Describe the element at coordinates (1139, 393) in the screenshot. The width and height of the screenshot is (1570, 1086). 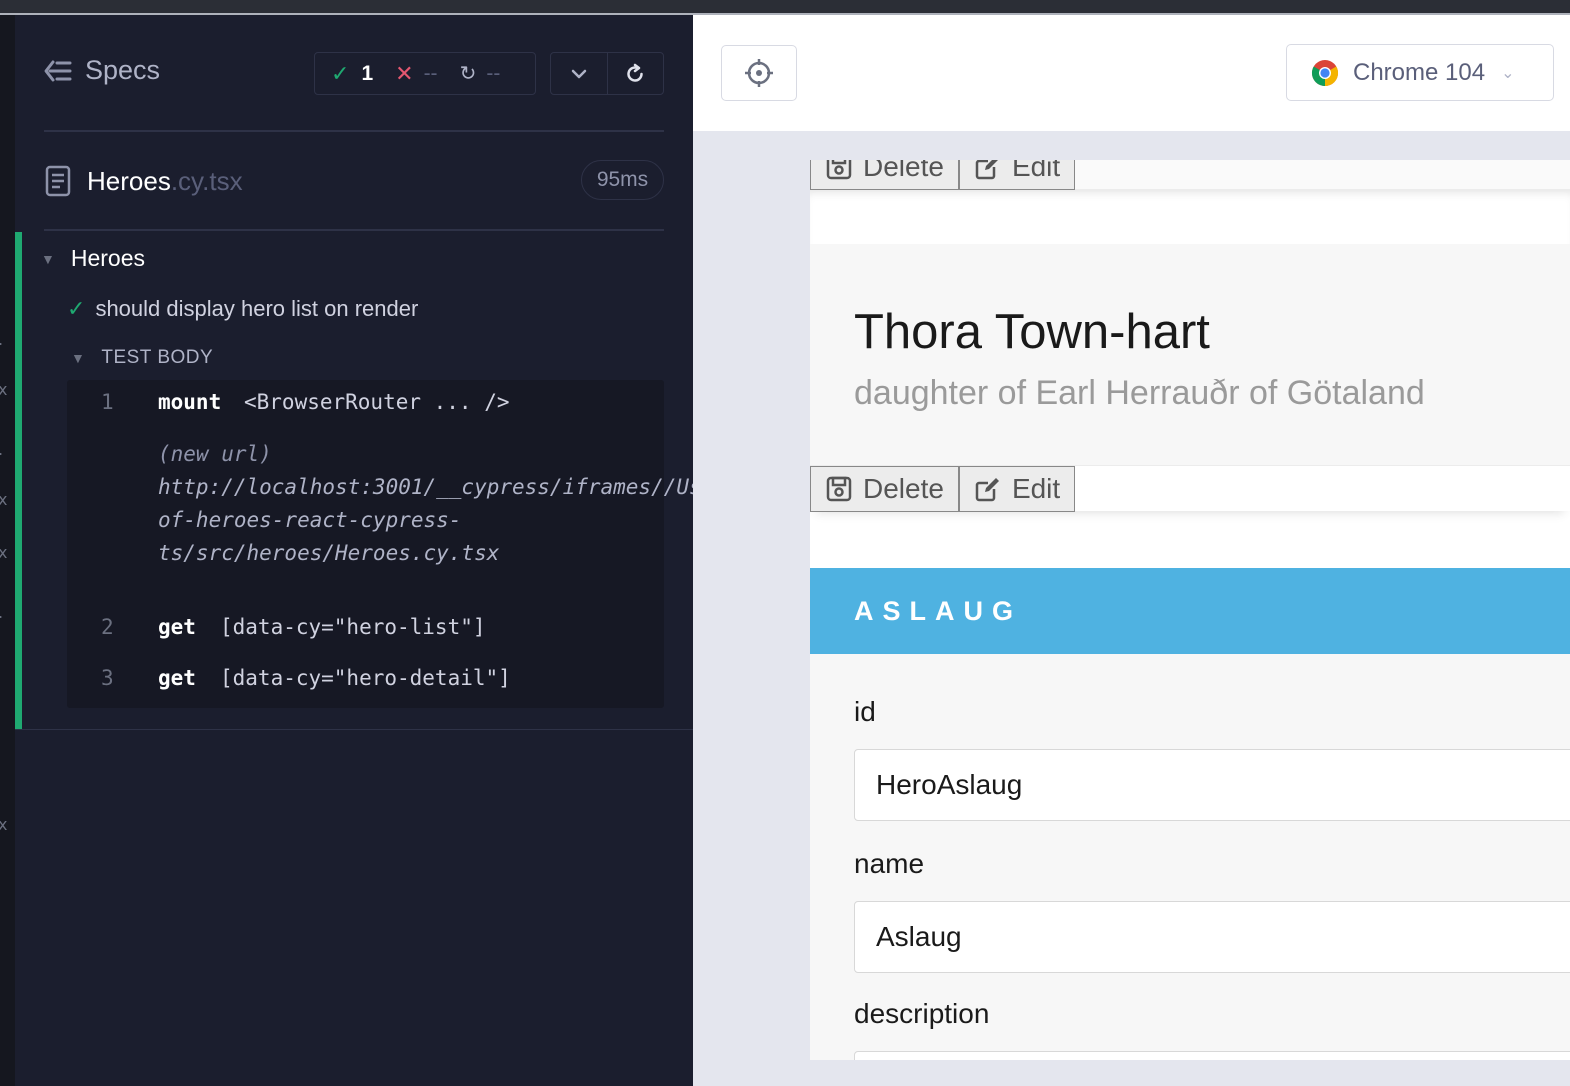
I see `hero-description: daughter of Earl Herrauðr of Götaland` at that location.